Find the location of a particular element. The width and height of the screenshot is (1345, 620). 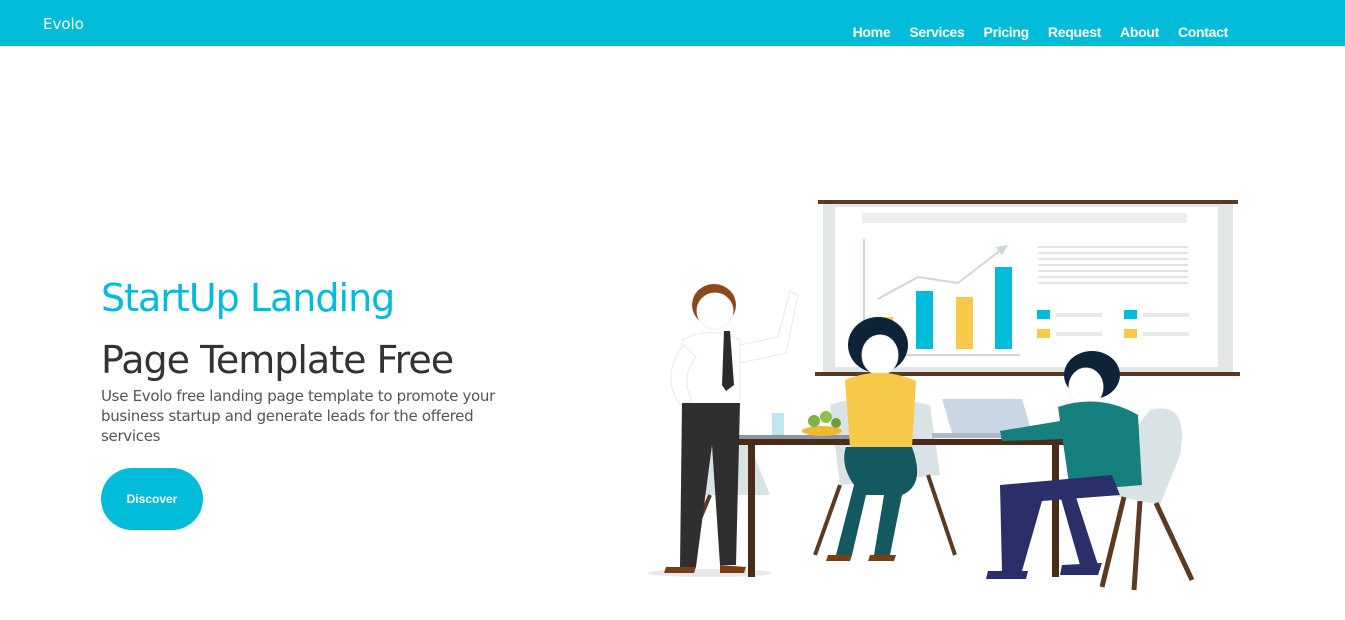

nav-link-services: Services is located at coordinates (937, 32).